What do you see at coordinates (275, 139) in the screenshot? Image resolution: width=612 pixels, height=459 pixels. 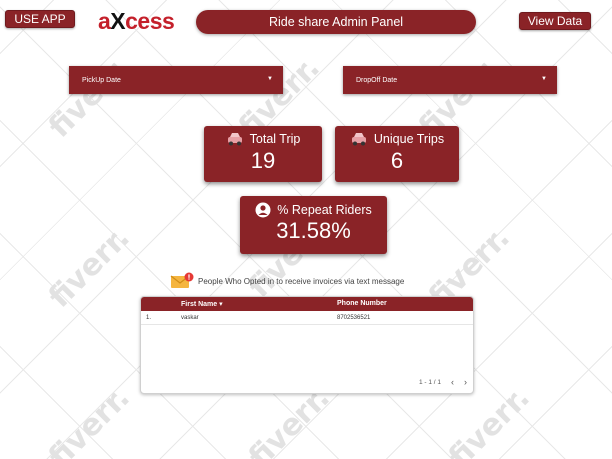 I see `total-trip-label: Total Trip` at bounding box center [275, 139].